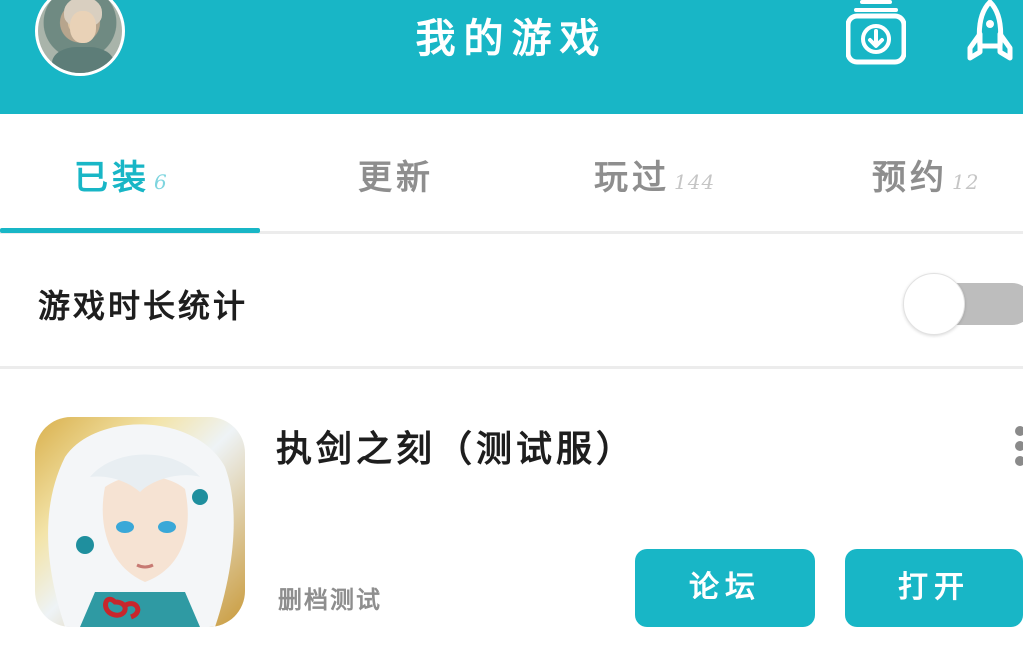  I want to click on tab-reserve: 预约 12, so click(925, 175).